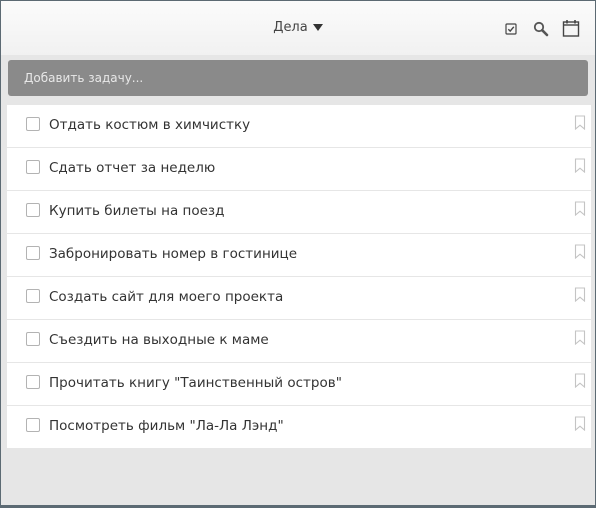 The width and height of the screenshot is (598, 509). Describe the element at coordinates (290, 27) in the screenshot. I see `list-title: Дела` at that location.